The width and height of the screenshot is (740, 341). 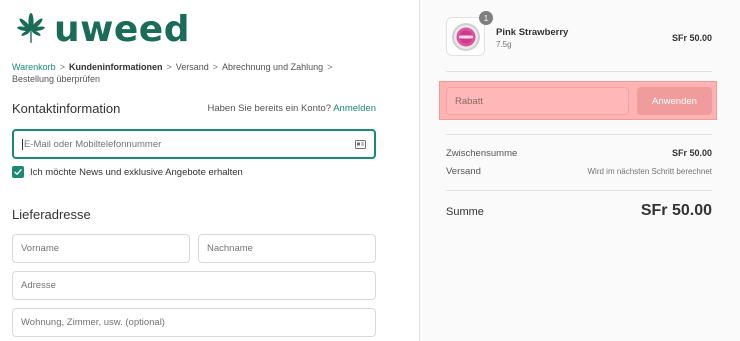 What do you see at coordinates (674, 101) in the screenshot?
I see `apply-discount-button: Anwenden` at bounding box center [674, 101].